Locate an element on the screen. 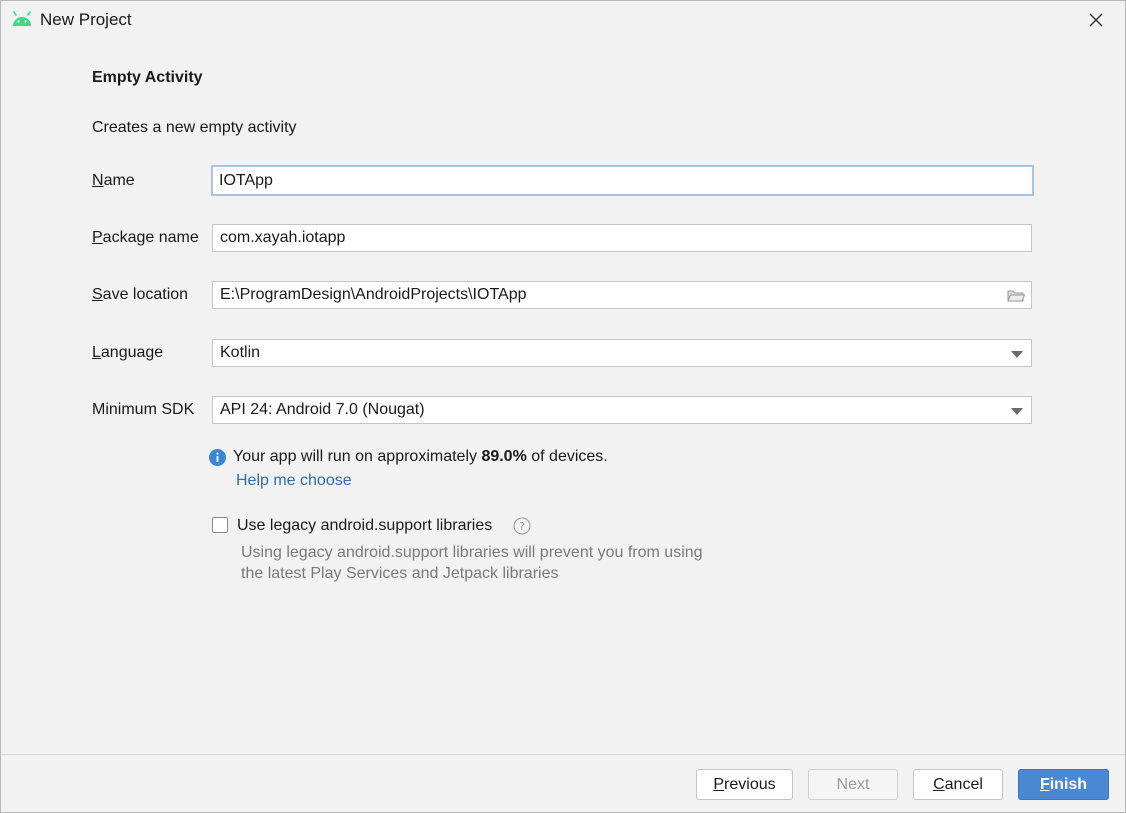  page-title: Empty Activity is located at coordinates (147, 77).